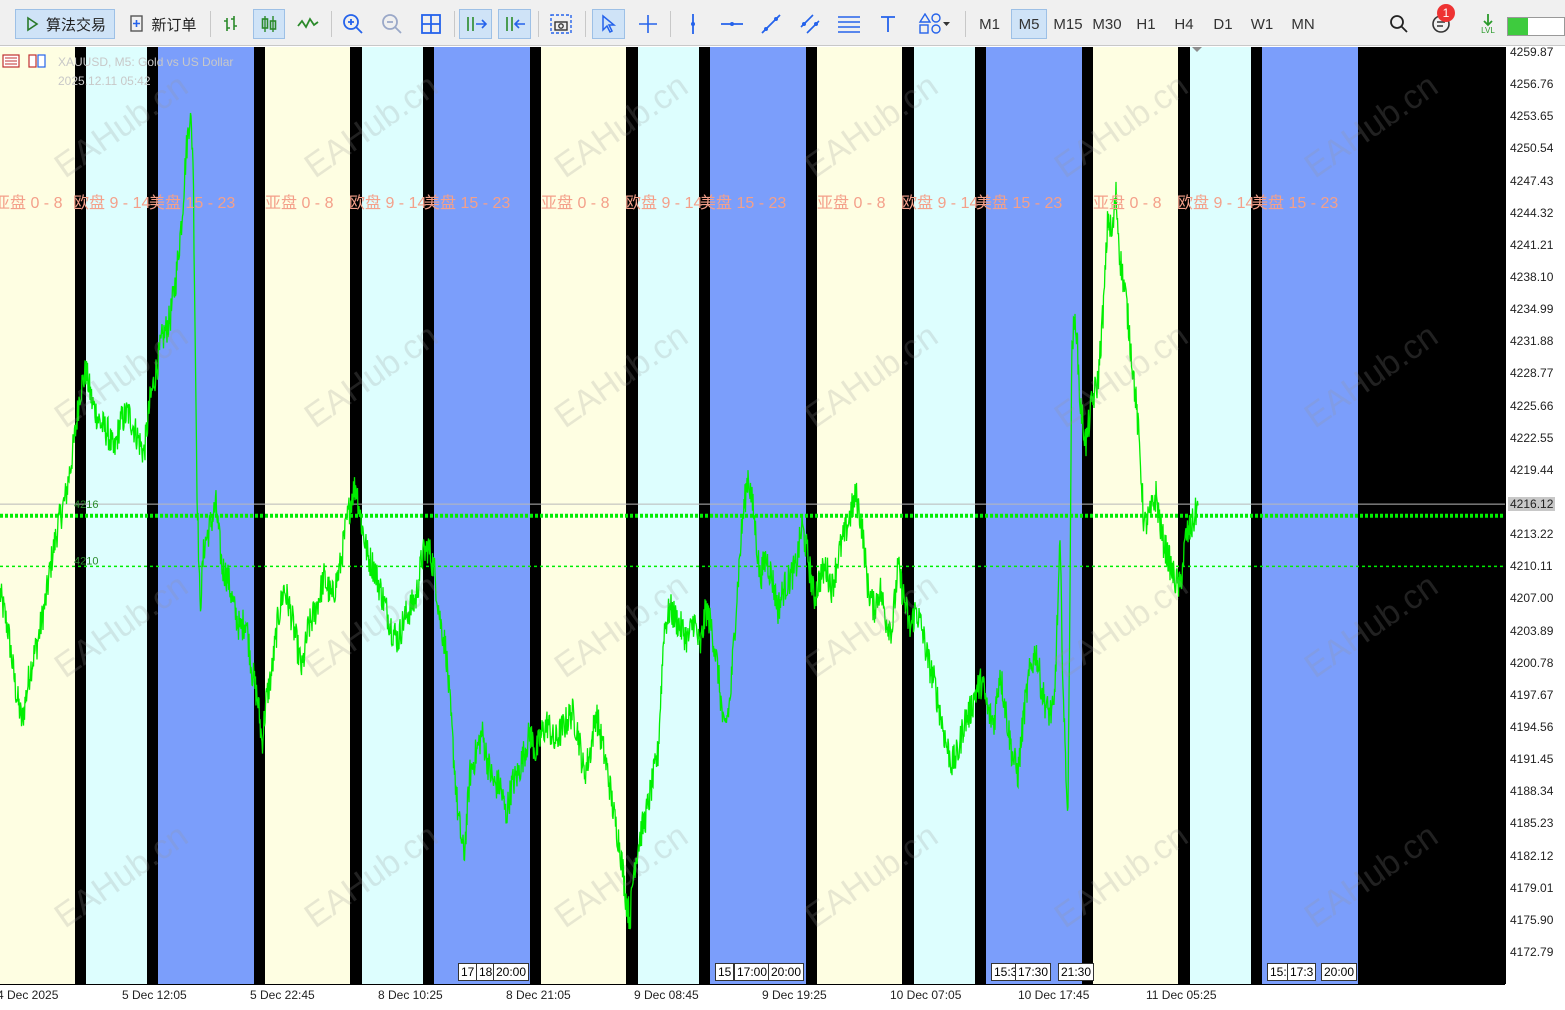 The height and width of the screenshot is (1010, 1565). I want to click on crosshair-button, so click(648, 24).